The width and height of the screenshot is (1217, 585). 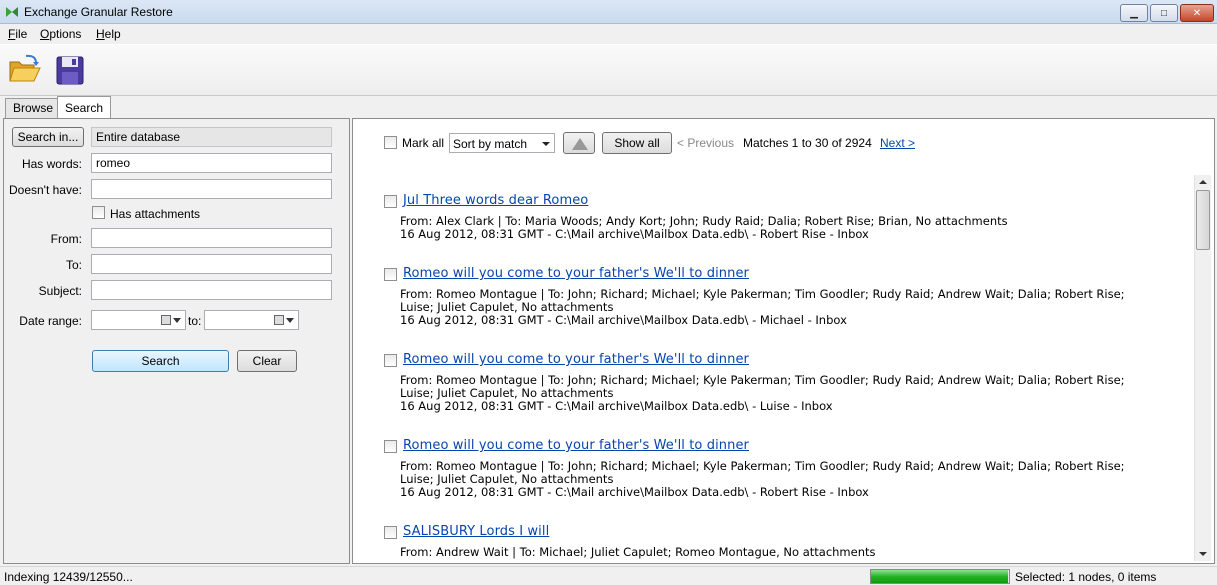 I want to click on minimize-button: ▁, so click(x=1134, y=13).